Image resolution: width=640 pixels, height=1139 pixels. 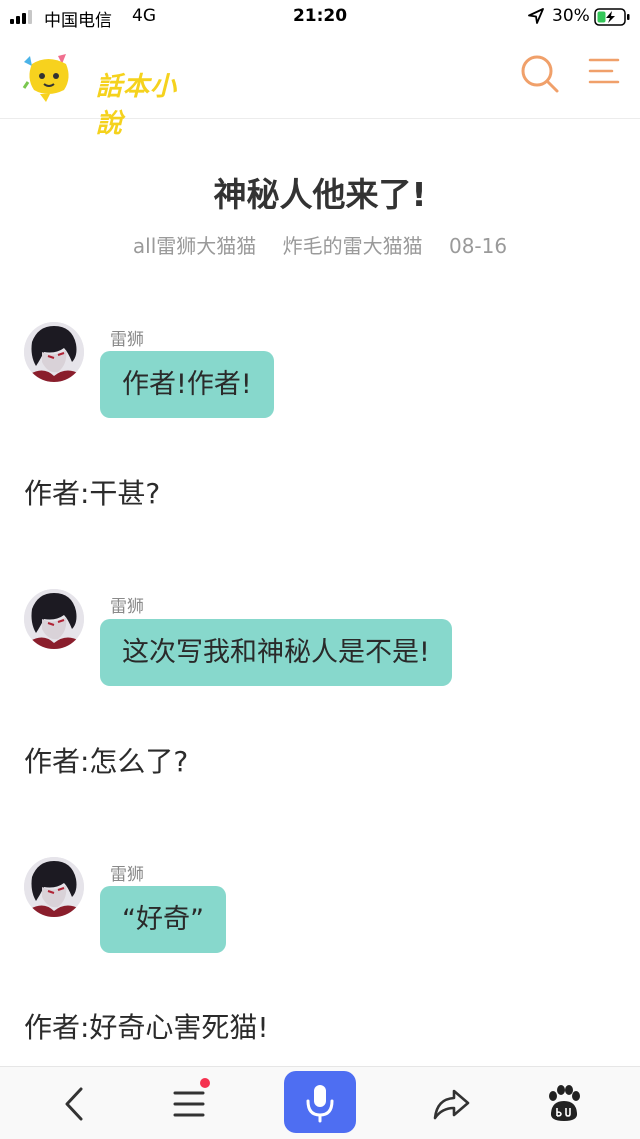 I want to click on share-icon, so click(x=451, y=1104).